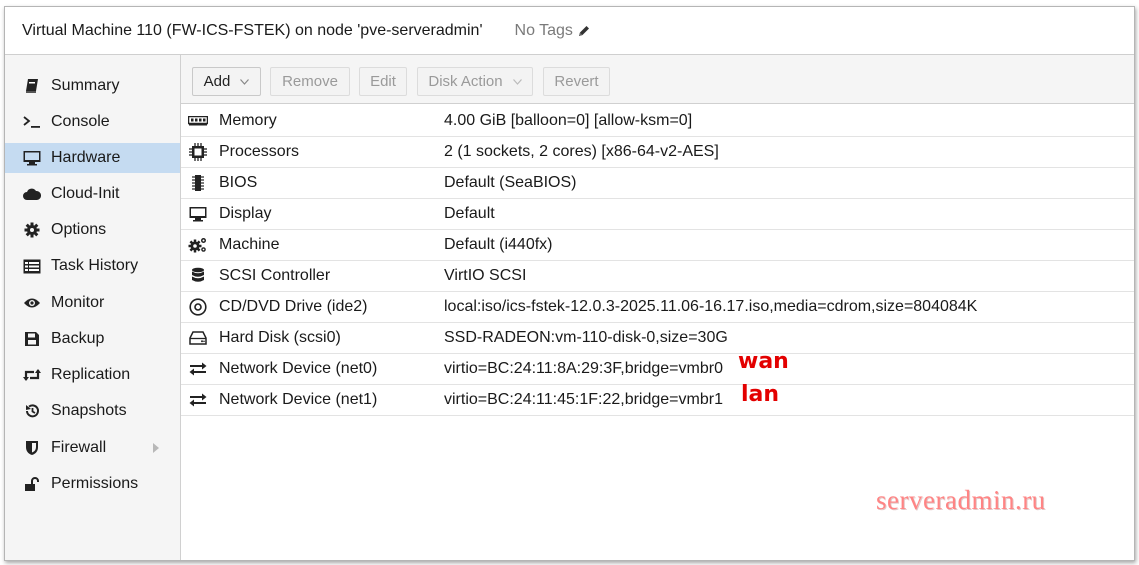 The height and width of the screenshot is (565, 1139). What do you see at coordinates (581, 151) in the screenshot?
I see `hardware-value: 2 (1 sockets, 2 cores) [x86-64-v2-AES]` at bounding box center [581, 151].